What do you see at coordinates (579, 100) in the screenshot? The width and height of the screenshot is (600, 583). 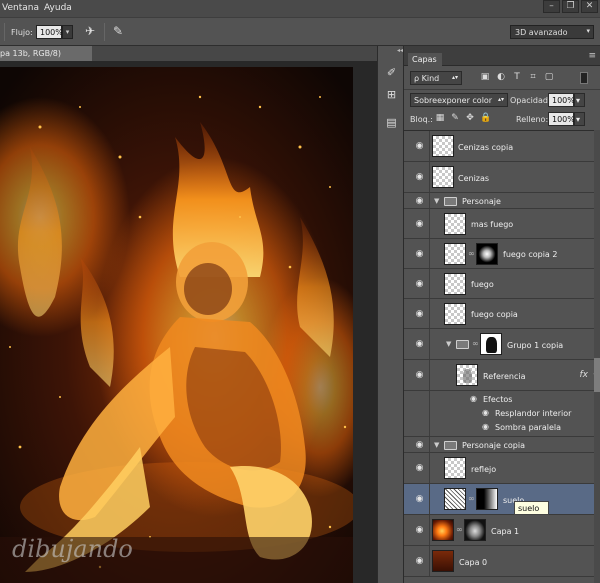 I see `opacity-dropdown: ▾` at bounding box center [579, 100].